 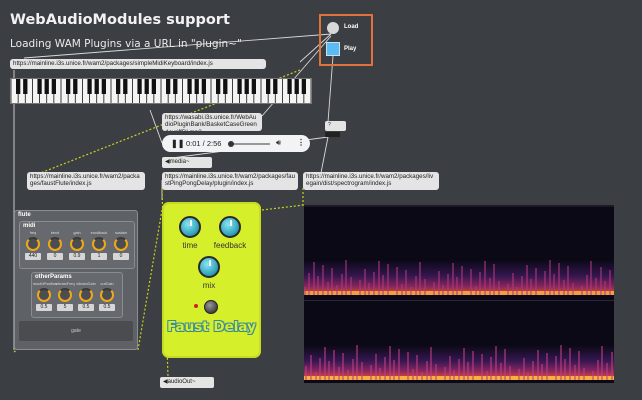 I want to click on more-vert-icon: ⋮, so click(x=301, y=142).